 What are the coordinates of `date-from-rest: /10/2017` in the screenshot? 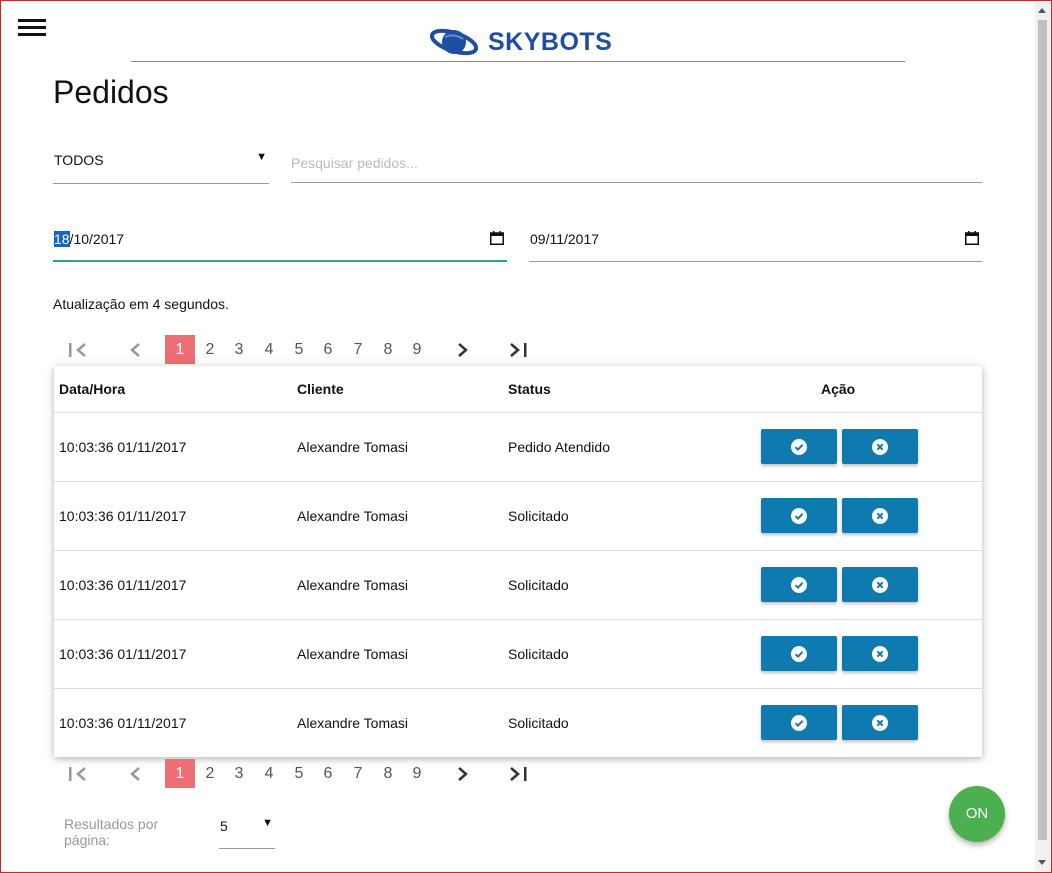 It's located at (97, 239).